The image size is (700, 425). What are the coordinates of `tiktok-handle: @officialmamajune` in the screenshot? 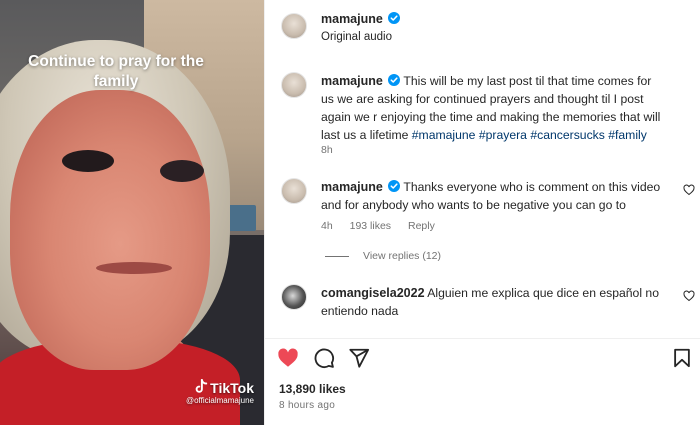 It's located at (219, 400).